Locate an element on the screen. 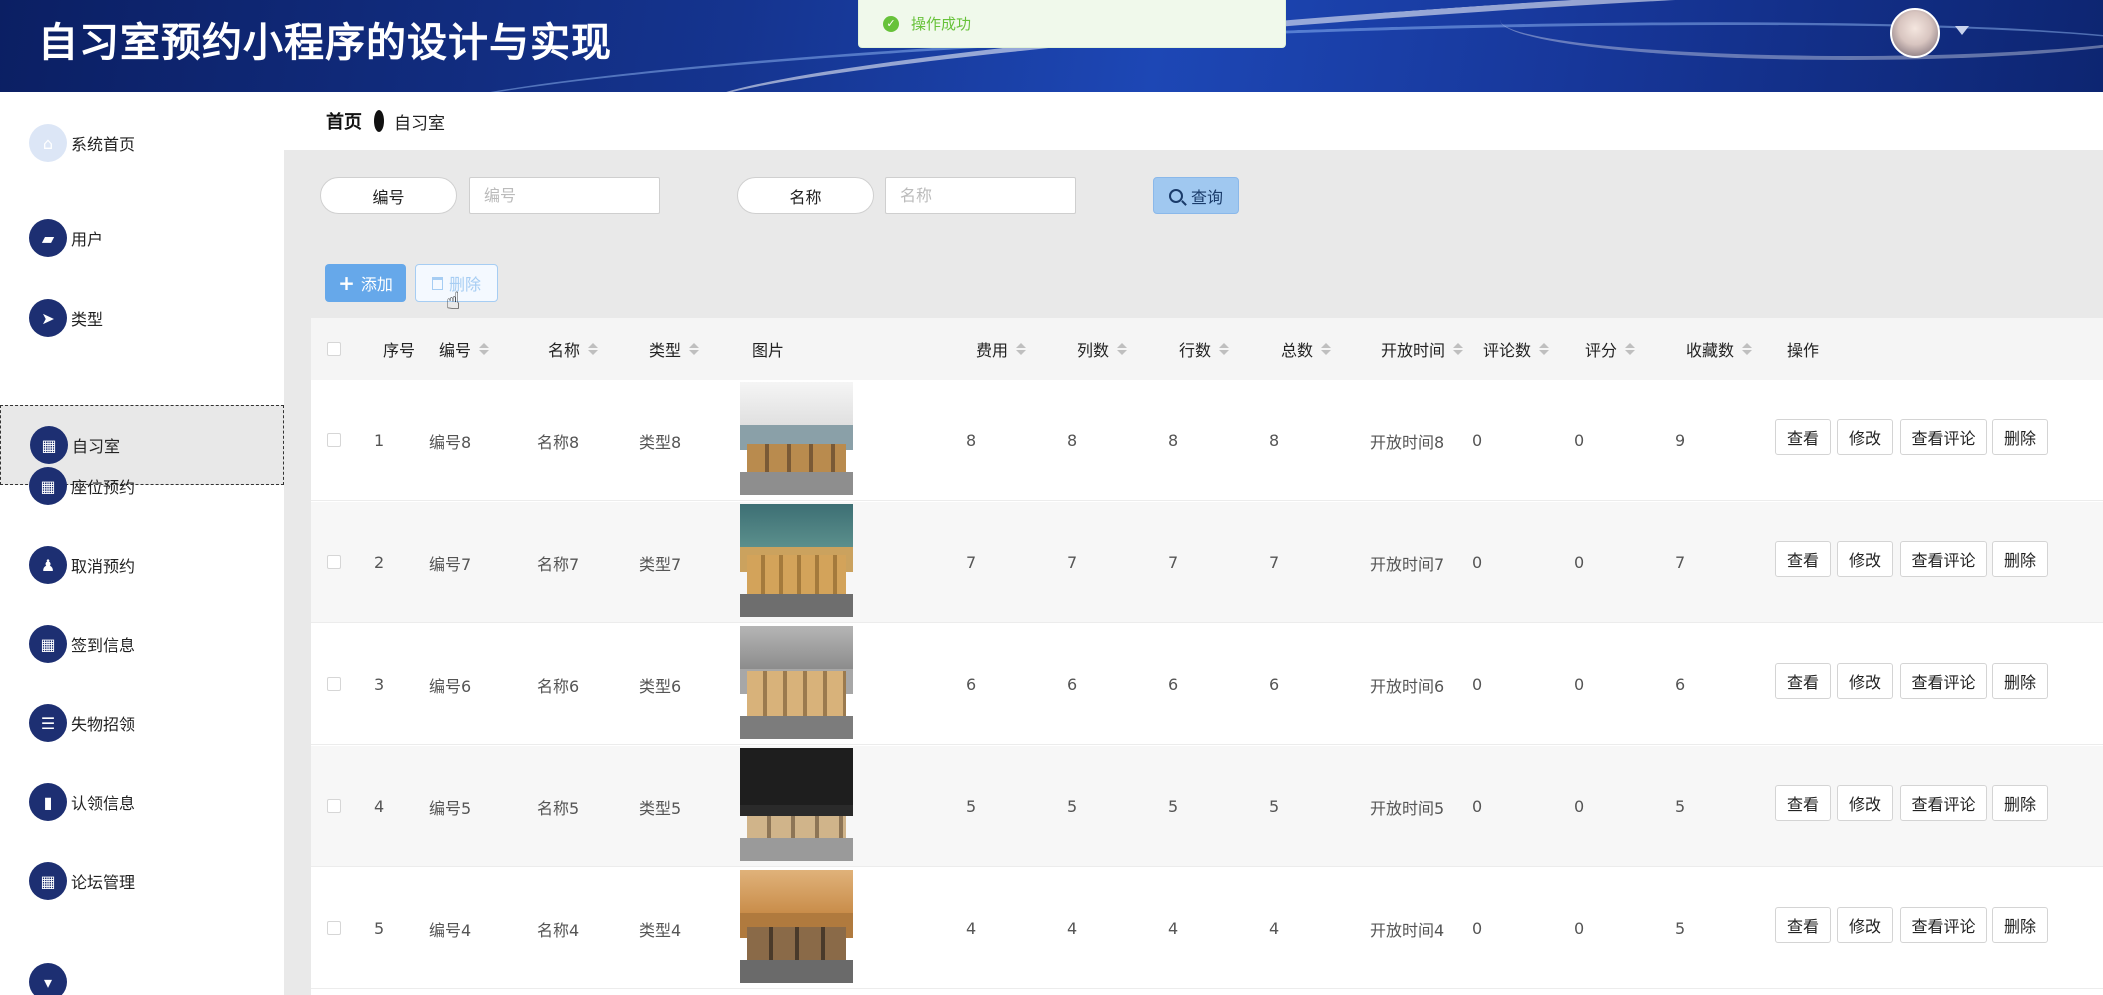 The height and width of the screenshot is (995, 2103). sidebar-item-cancel-booking: ♟ 取消预约 is located at coordinates (142, 565).